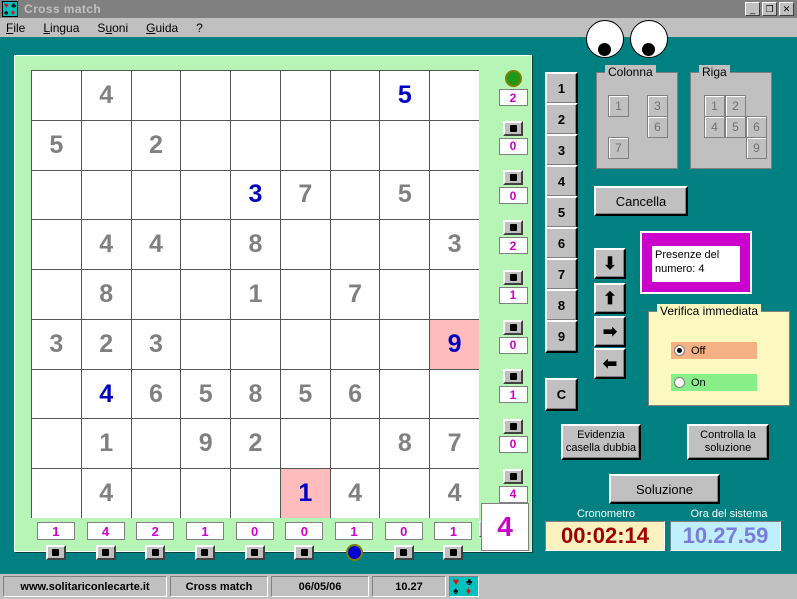 The image size is (797, 599). Describe the element at coordinates (156, 294) in the screenshot. I see `grid-cell-r5-c3` at that location.